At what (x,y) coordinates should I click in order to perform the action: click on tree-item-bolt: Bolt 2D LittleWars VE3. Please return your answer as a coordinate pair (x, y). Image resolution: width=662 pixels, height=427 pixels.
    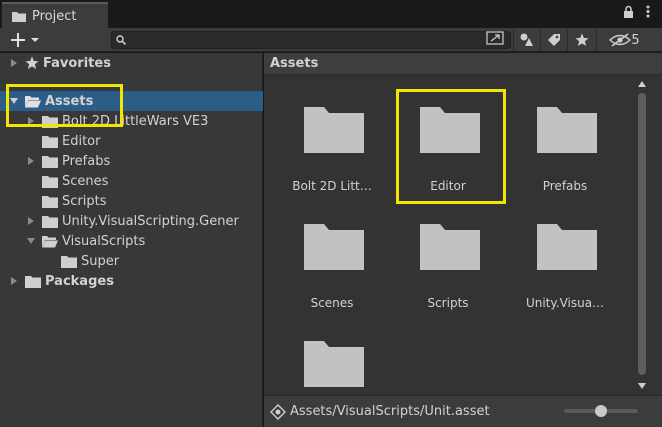
    Looking at the image, I should click on (131, 121).